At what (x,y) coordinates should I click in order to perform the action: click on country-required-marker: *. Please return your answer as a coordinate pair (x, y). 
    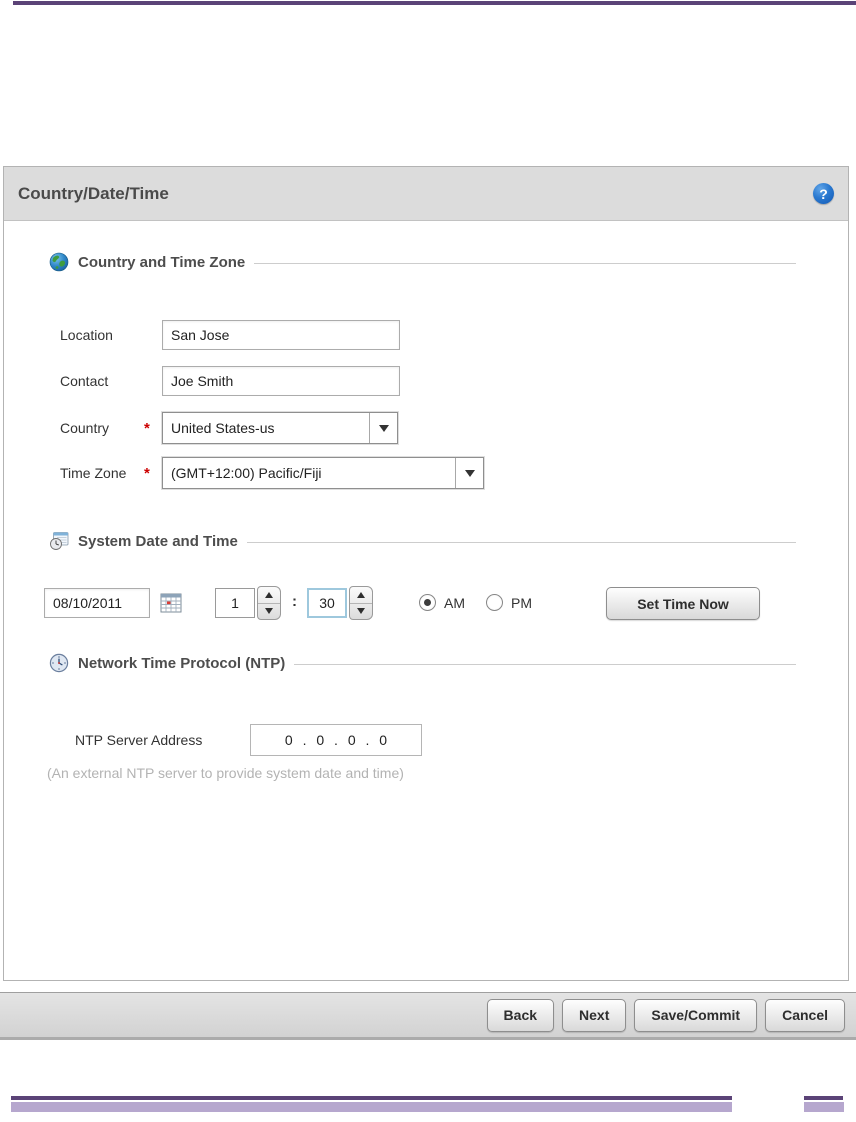
    Looking at the image, I should click on (147, 428).